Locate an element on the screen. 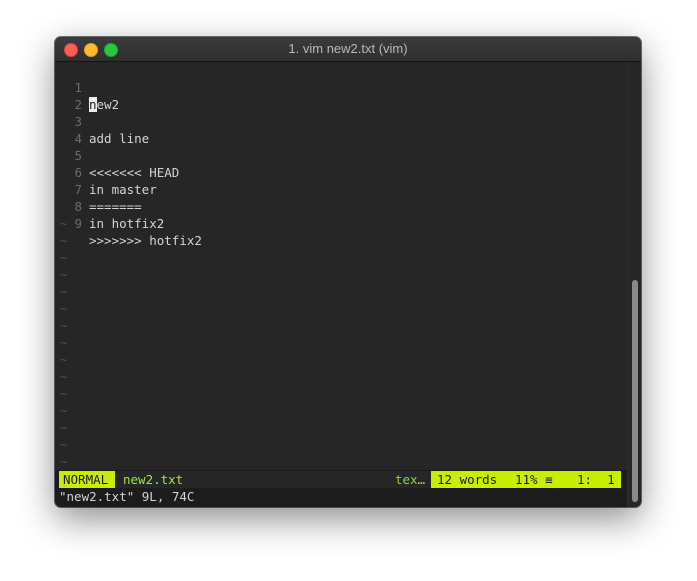 This screenshot has width=697, height=581. buffer-line: 8 in hotfix2 is located at coordinates (109, 206).